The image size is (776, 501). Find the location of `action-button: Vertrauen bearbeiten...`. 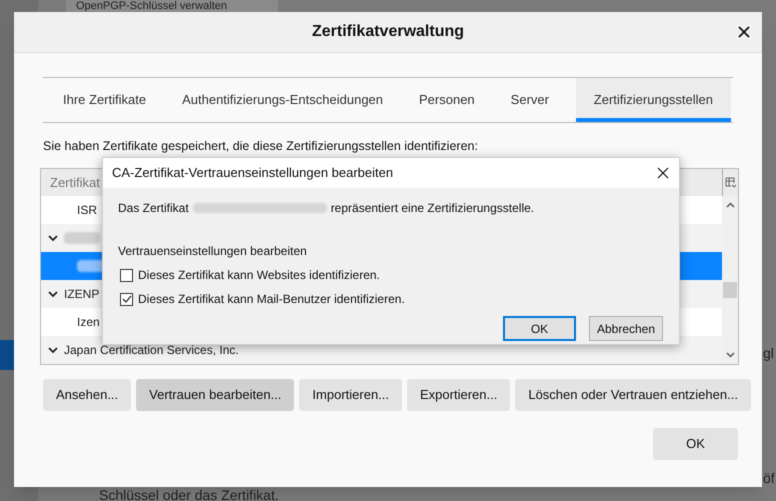

action-button: Vertrauen bearbeiten... is located at coordinates (215, 395).